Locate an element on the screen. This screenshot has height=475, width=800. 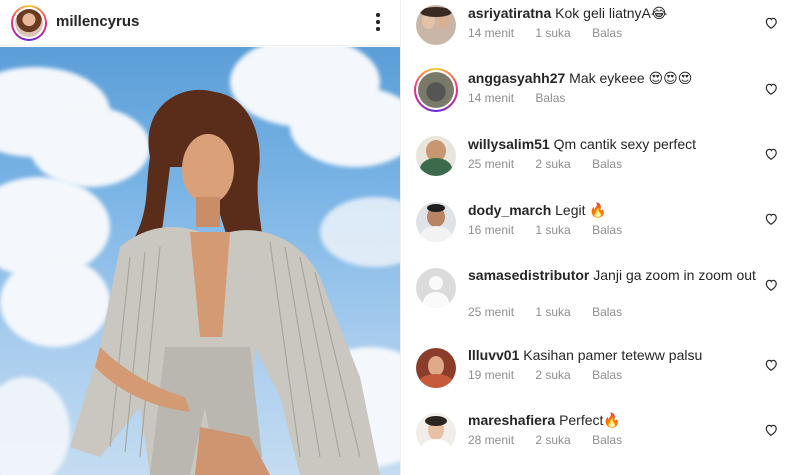
commenter-username: anggasyahh27 is located at coordinates (516, 78).